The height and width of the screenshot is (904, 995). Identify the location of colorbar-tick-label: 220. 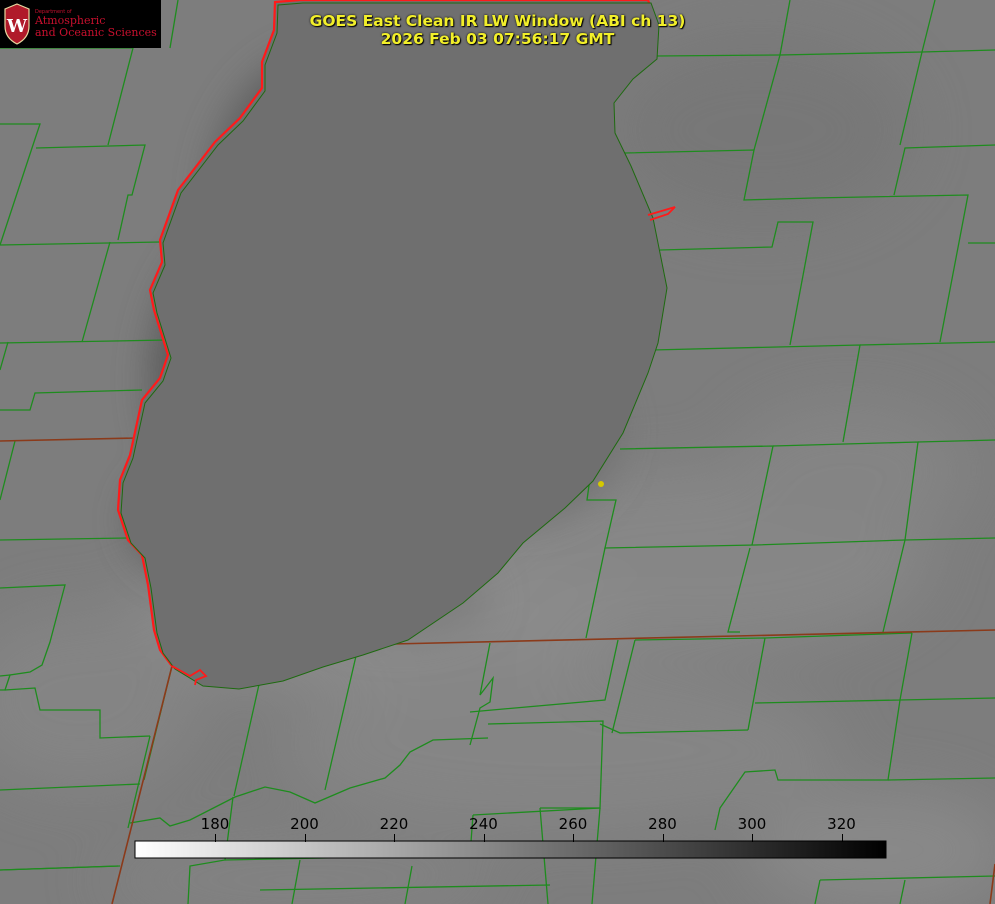
(394, 824).